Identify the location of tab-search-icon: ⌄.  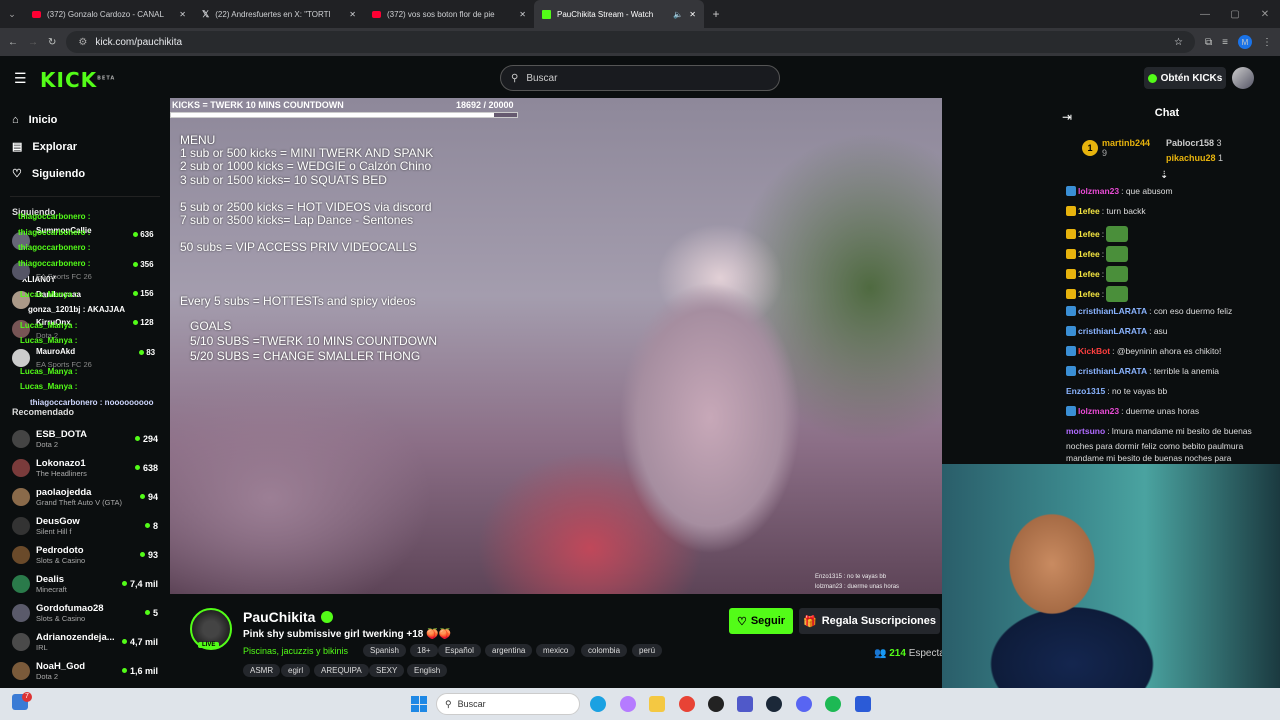
(12, 14).